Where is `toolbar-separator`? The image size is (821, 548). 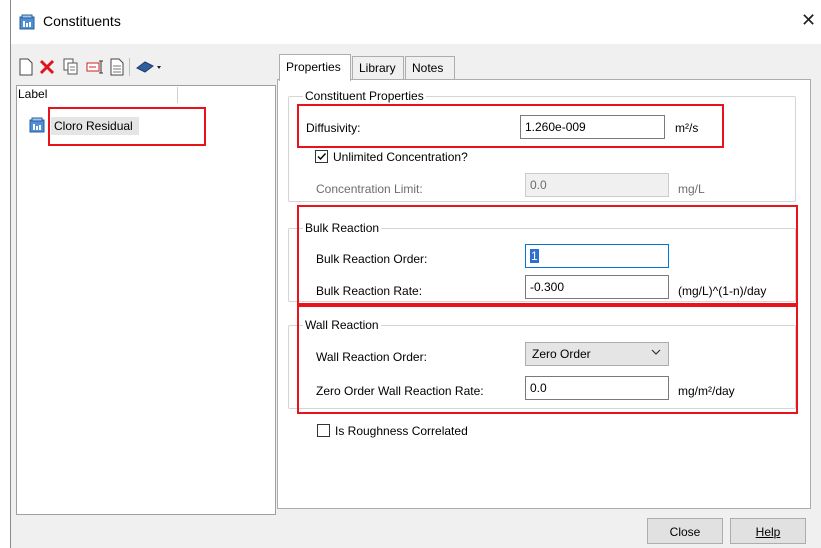
toolbar-separator is located at coordinates (129, 67).